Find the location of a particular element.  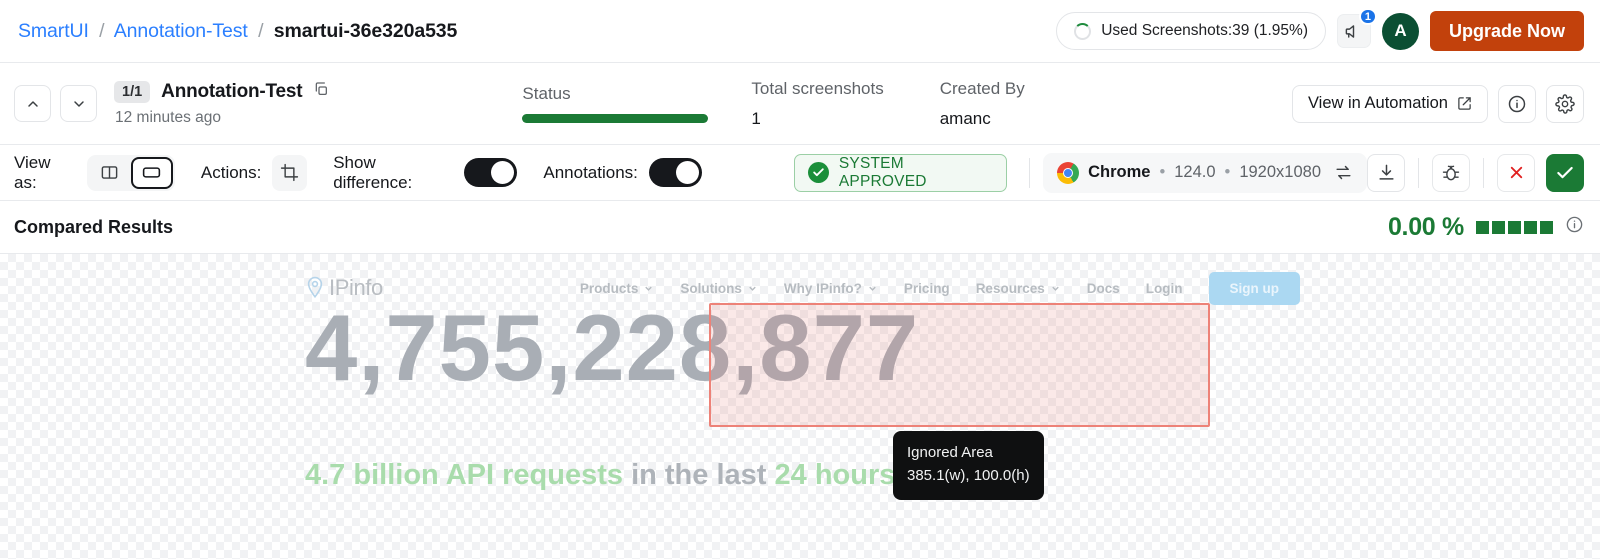

announcements-button: 1 is located at coordinates (1356, 28).